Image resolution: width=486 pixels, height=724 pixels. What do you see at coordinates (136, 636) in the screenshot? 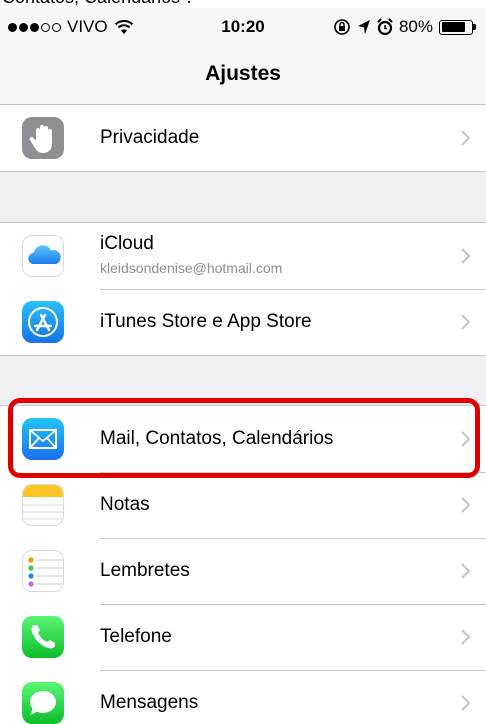
I see `settings-row-label: Telefone` at bounding box center [136, 636].